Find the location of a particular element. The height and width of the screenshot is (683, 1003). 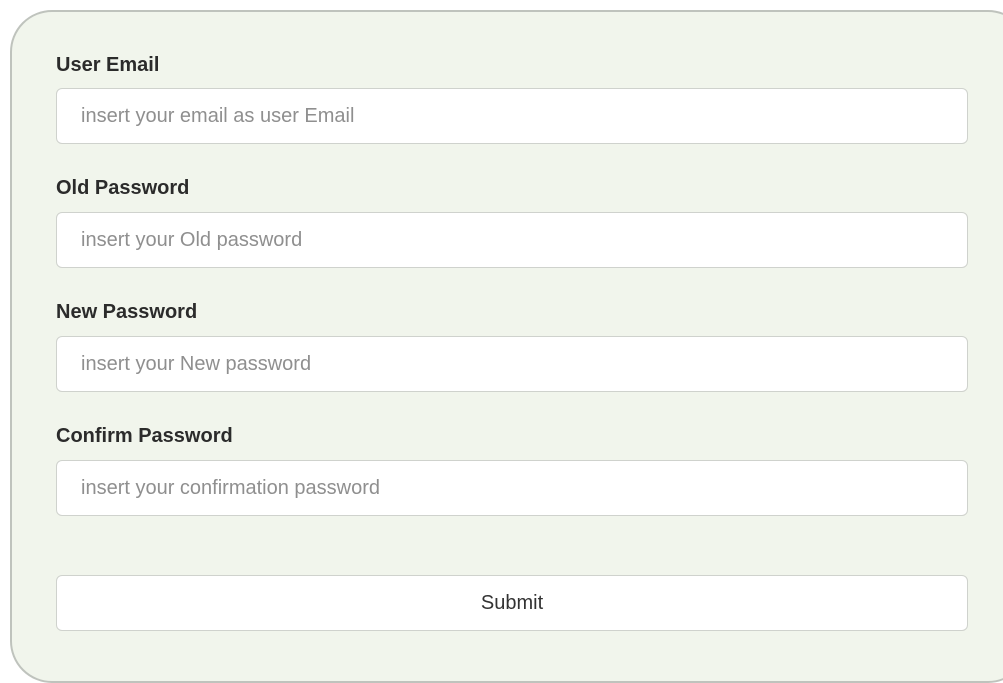

confirm-password-input is located at coordinates (512, 488).